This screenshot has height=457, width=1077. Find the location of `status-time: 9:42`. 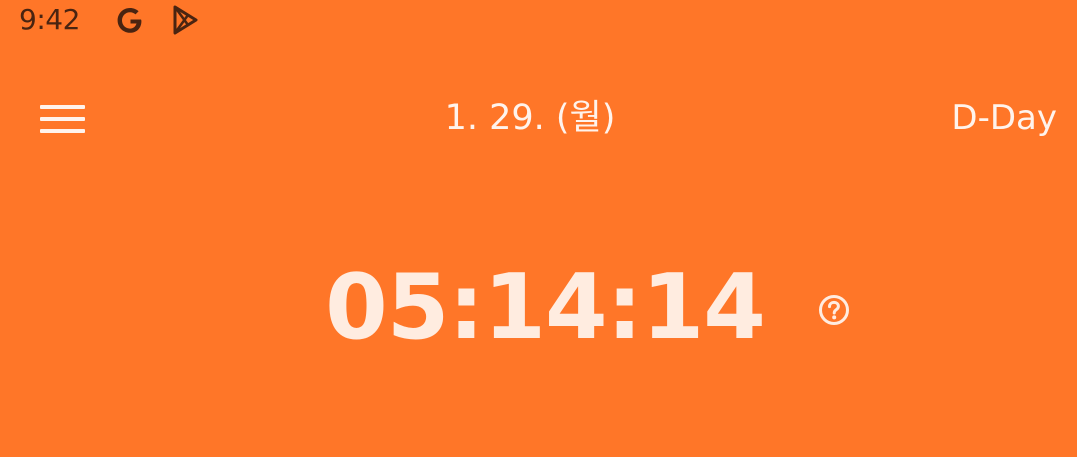

status-time: 9:42 is located at coordinates (49, 19).